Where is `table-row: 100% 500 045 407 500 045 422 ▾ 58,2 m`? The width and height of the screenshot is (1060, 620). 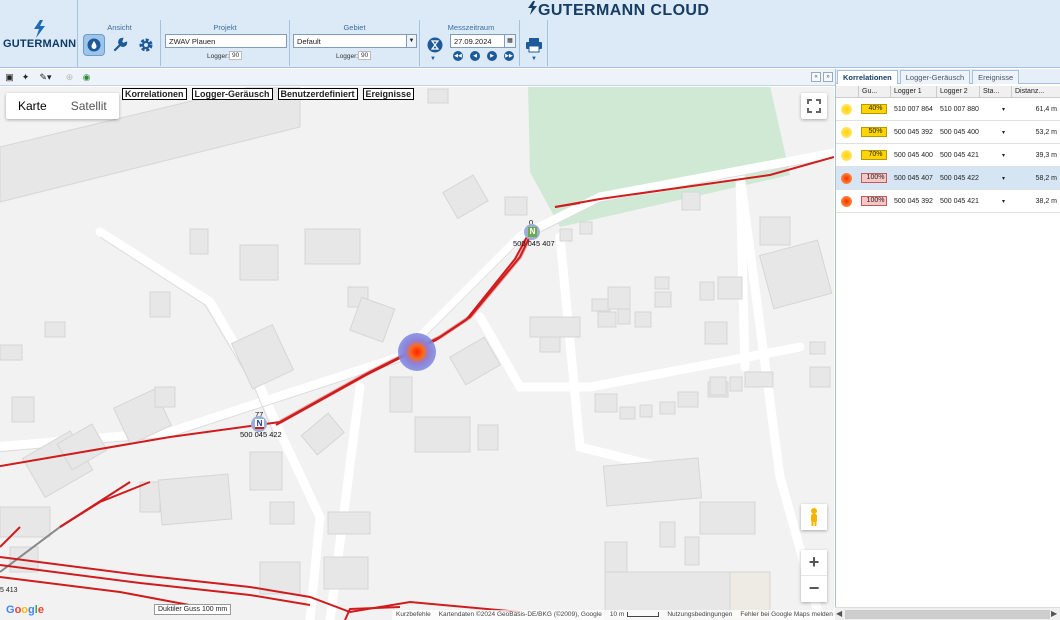
table-row: 100% 500 045 407 500 045 422 ▾ 58,2 m is located at coordinates (948, 178).